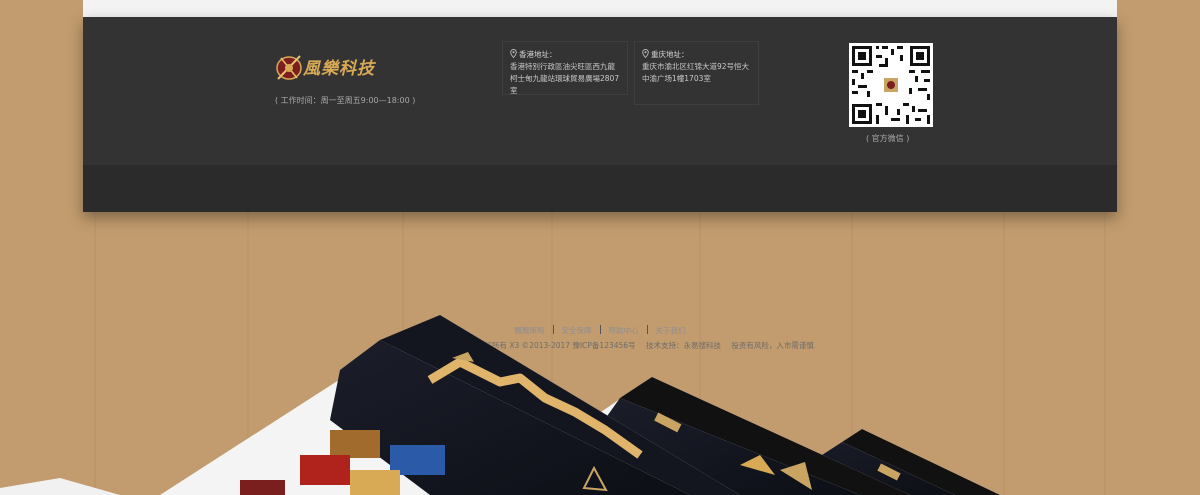  I want to click on mockup-edge-strip, so click(60, 486).